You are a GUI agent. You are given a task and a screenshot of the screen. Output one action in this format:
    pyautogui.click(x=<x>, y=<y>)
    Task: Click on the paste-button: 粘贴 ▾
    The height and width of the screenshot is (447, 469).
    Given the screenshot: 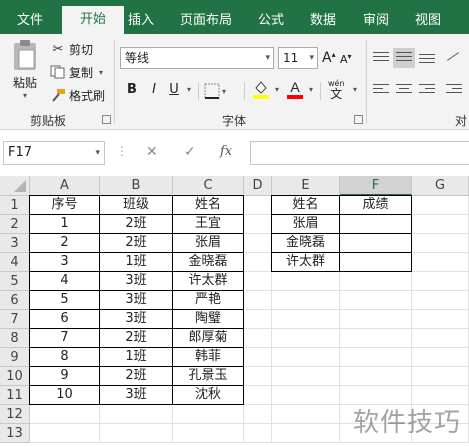 What is the action you would take?
    pyautogui.click(x=25, y=71)
    